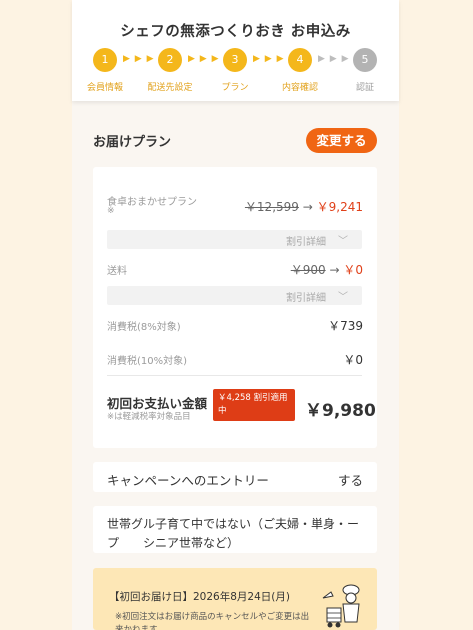  What do you see at coordinates (353, 270) in the screenshot?
I see `shipping-new-price: ￥0` at bounding box center [353, 270].